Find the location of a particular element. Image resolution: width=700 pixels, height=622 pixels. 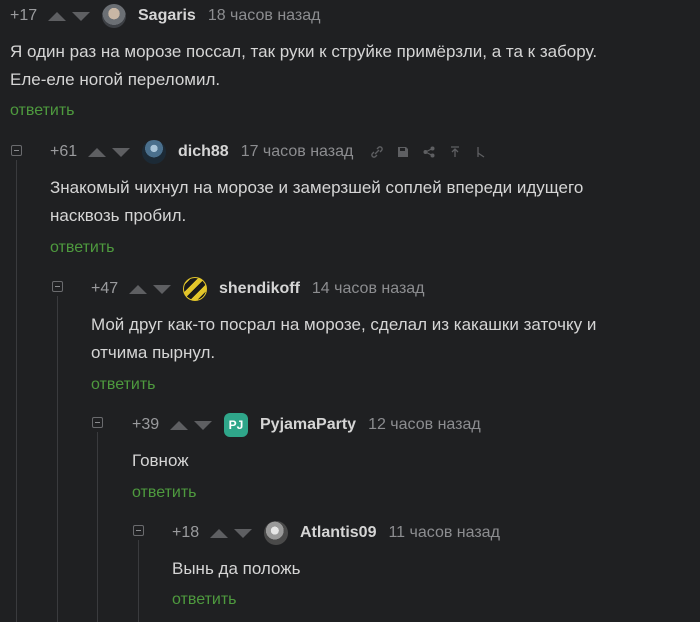

pj-logo-avatar: PJ is located at coordinates (236, 425).